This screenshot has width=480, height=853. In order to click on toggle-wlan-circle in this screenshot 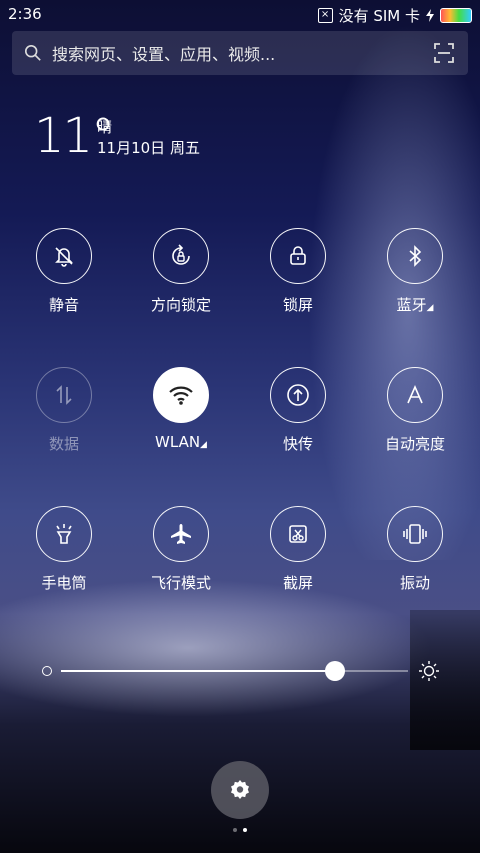, I will do `click(181, 395)`.